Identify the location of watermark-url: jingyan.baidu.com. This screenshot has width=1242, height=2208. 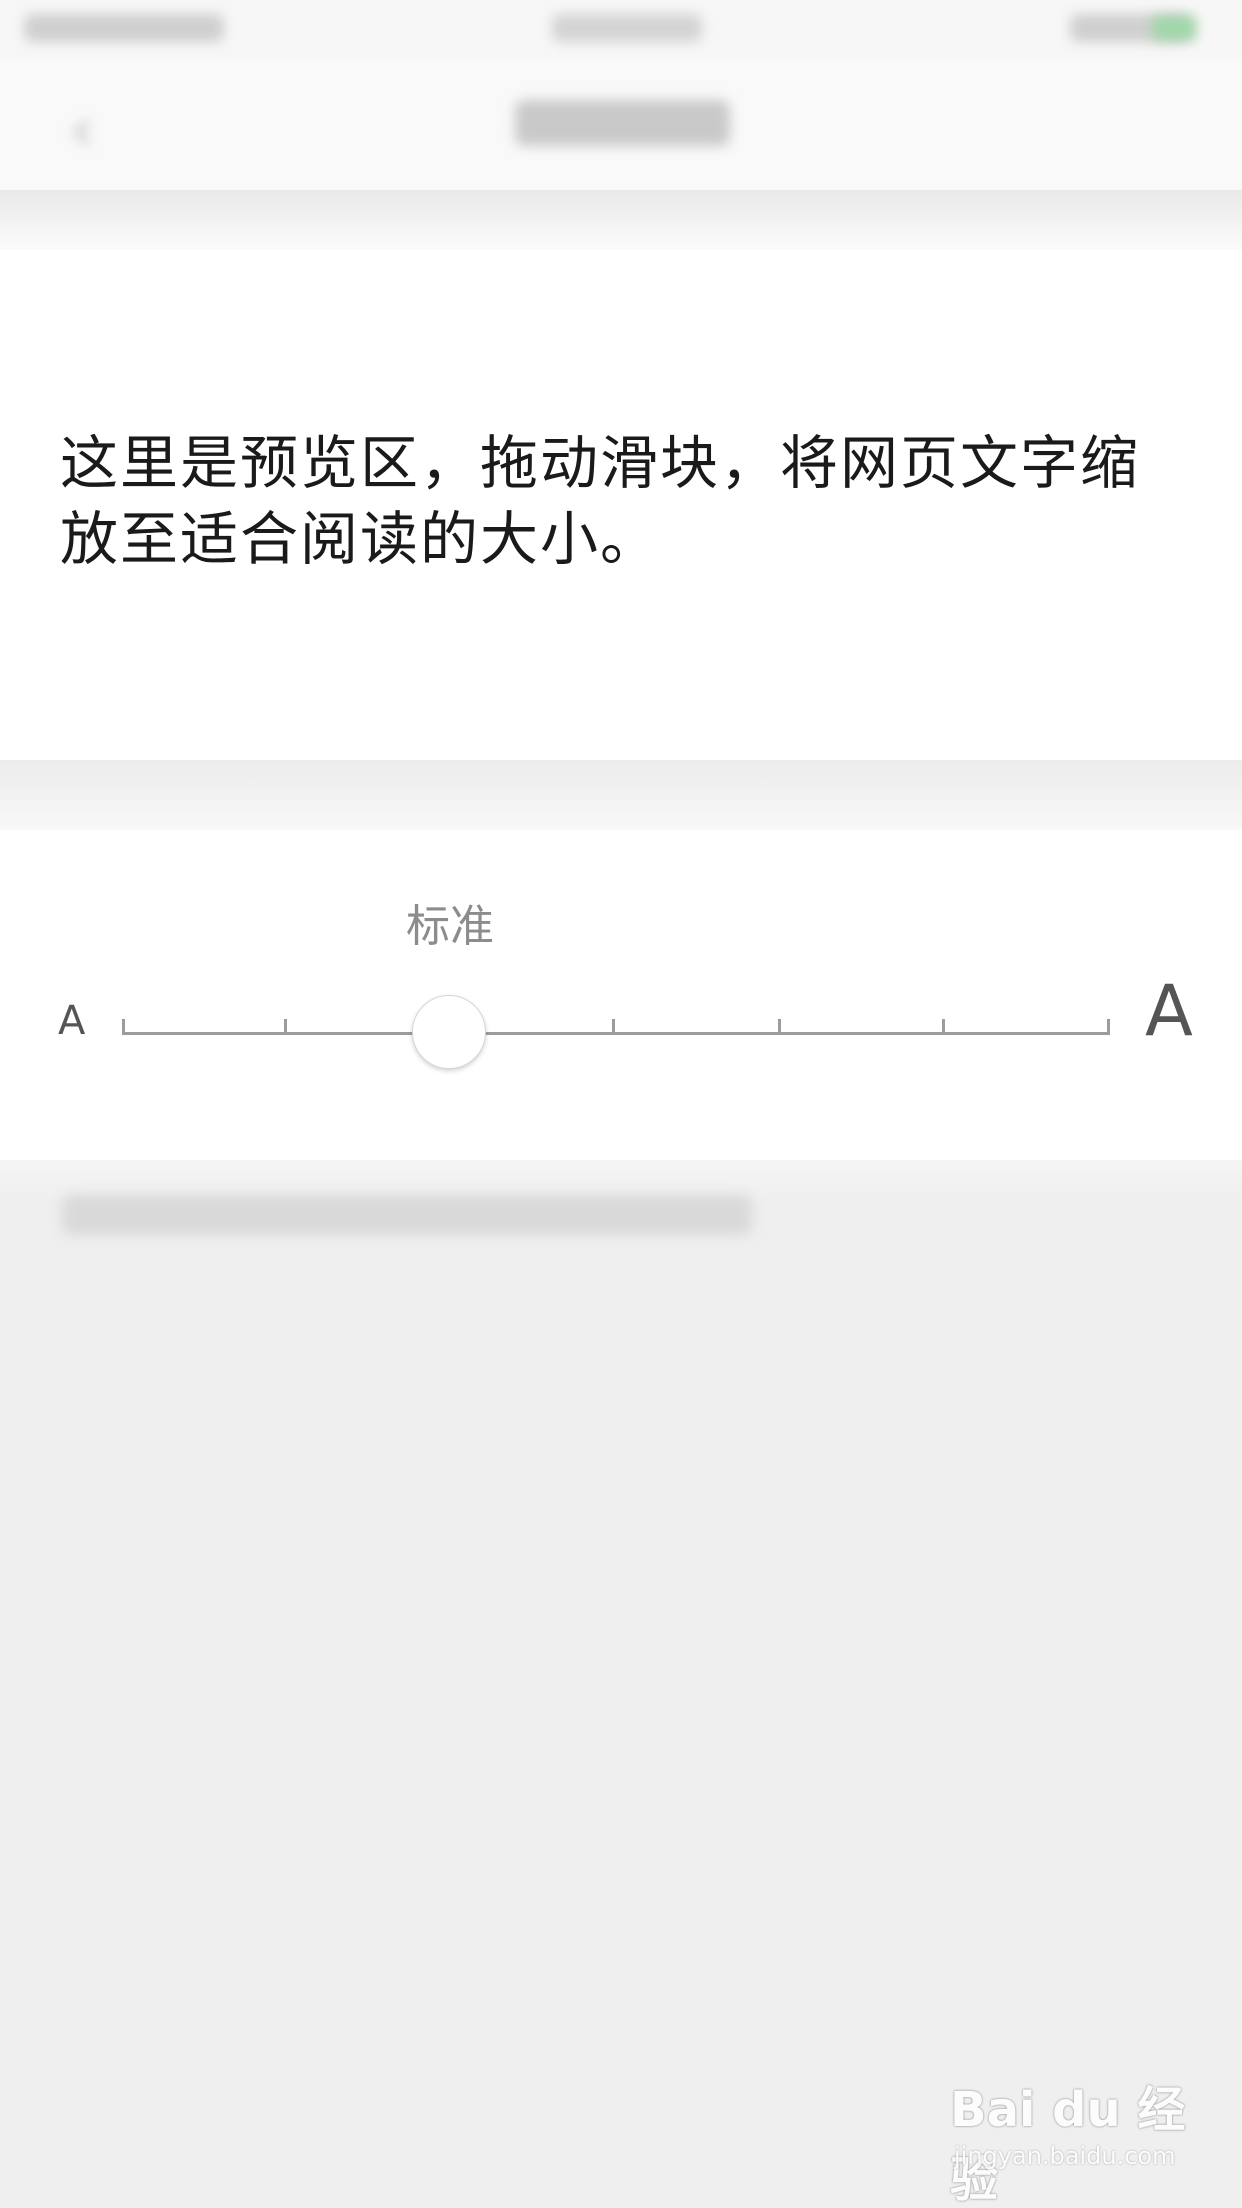
(1065, 2156).